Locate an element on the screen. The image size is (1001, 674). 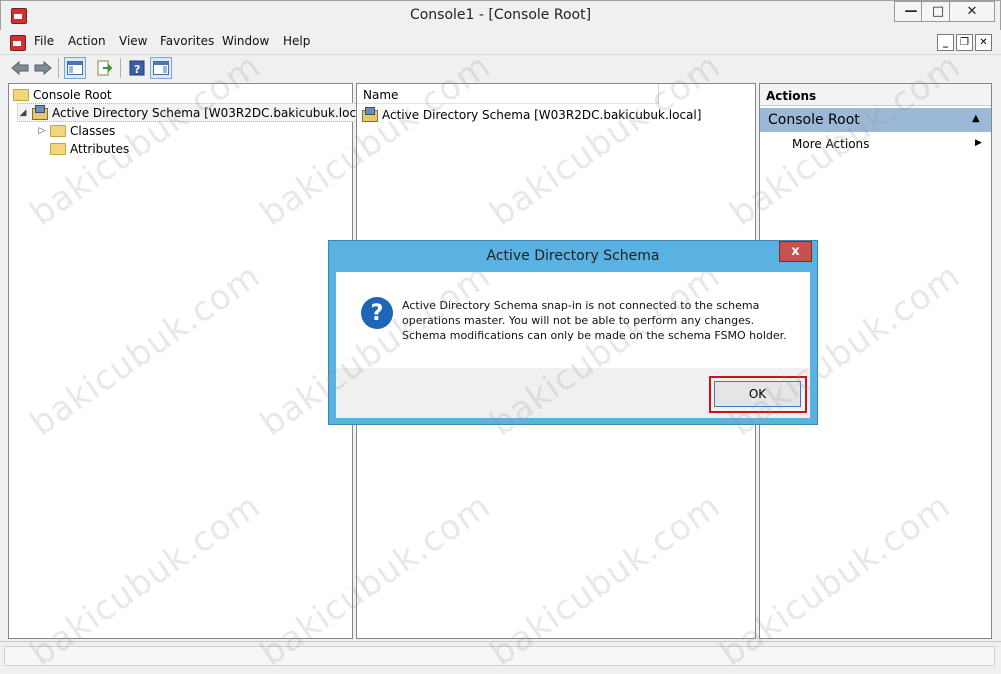
status-bar is located at coordinates (500, 656).